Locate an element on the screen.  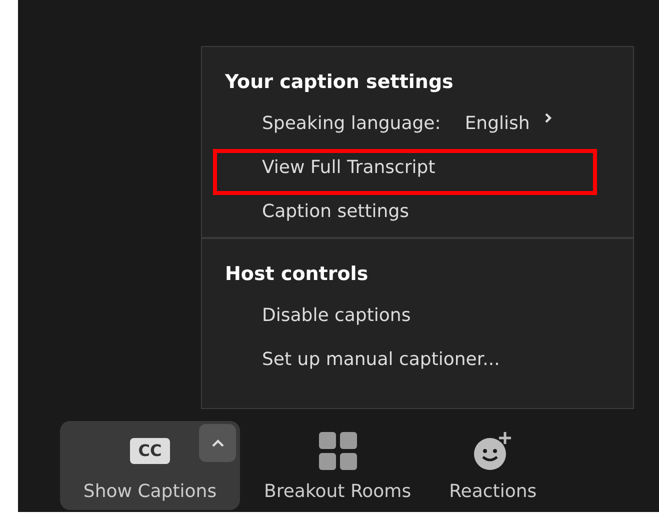
caret-up-icon is located at coordinates (217, 443).